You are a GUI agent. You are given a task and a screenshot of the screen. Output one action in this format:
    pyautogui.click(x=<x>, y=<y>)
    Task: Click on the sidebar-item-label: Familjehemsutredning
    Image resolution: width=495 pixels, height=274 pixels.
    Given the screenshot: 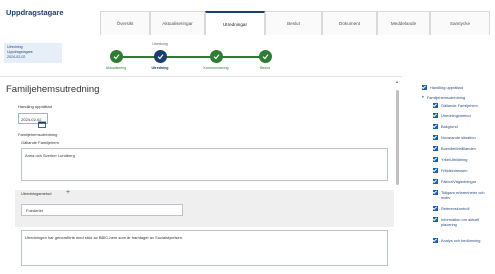 What is the action you would take?
    pyautogui.click(x=446, y=97)
    